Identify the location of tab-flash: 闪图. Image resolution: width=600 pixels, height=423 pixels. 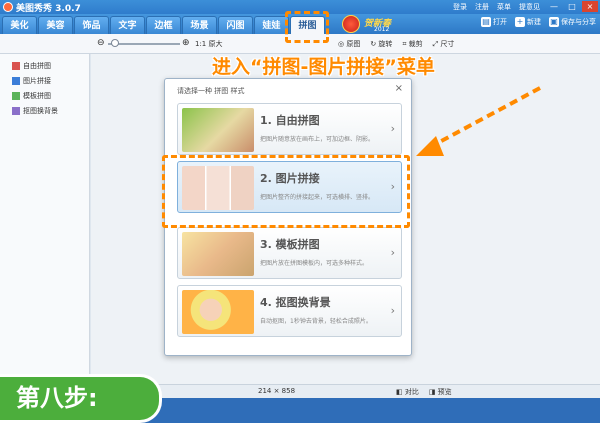
(235, 25).